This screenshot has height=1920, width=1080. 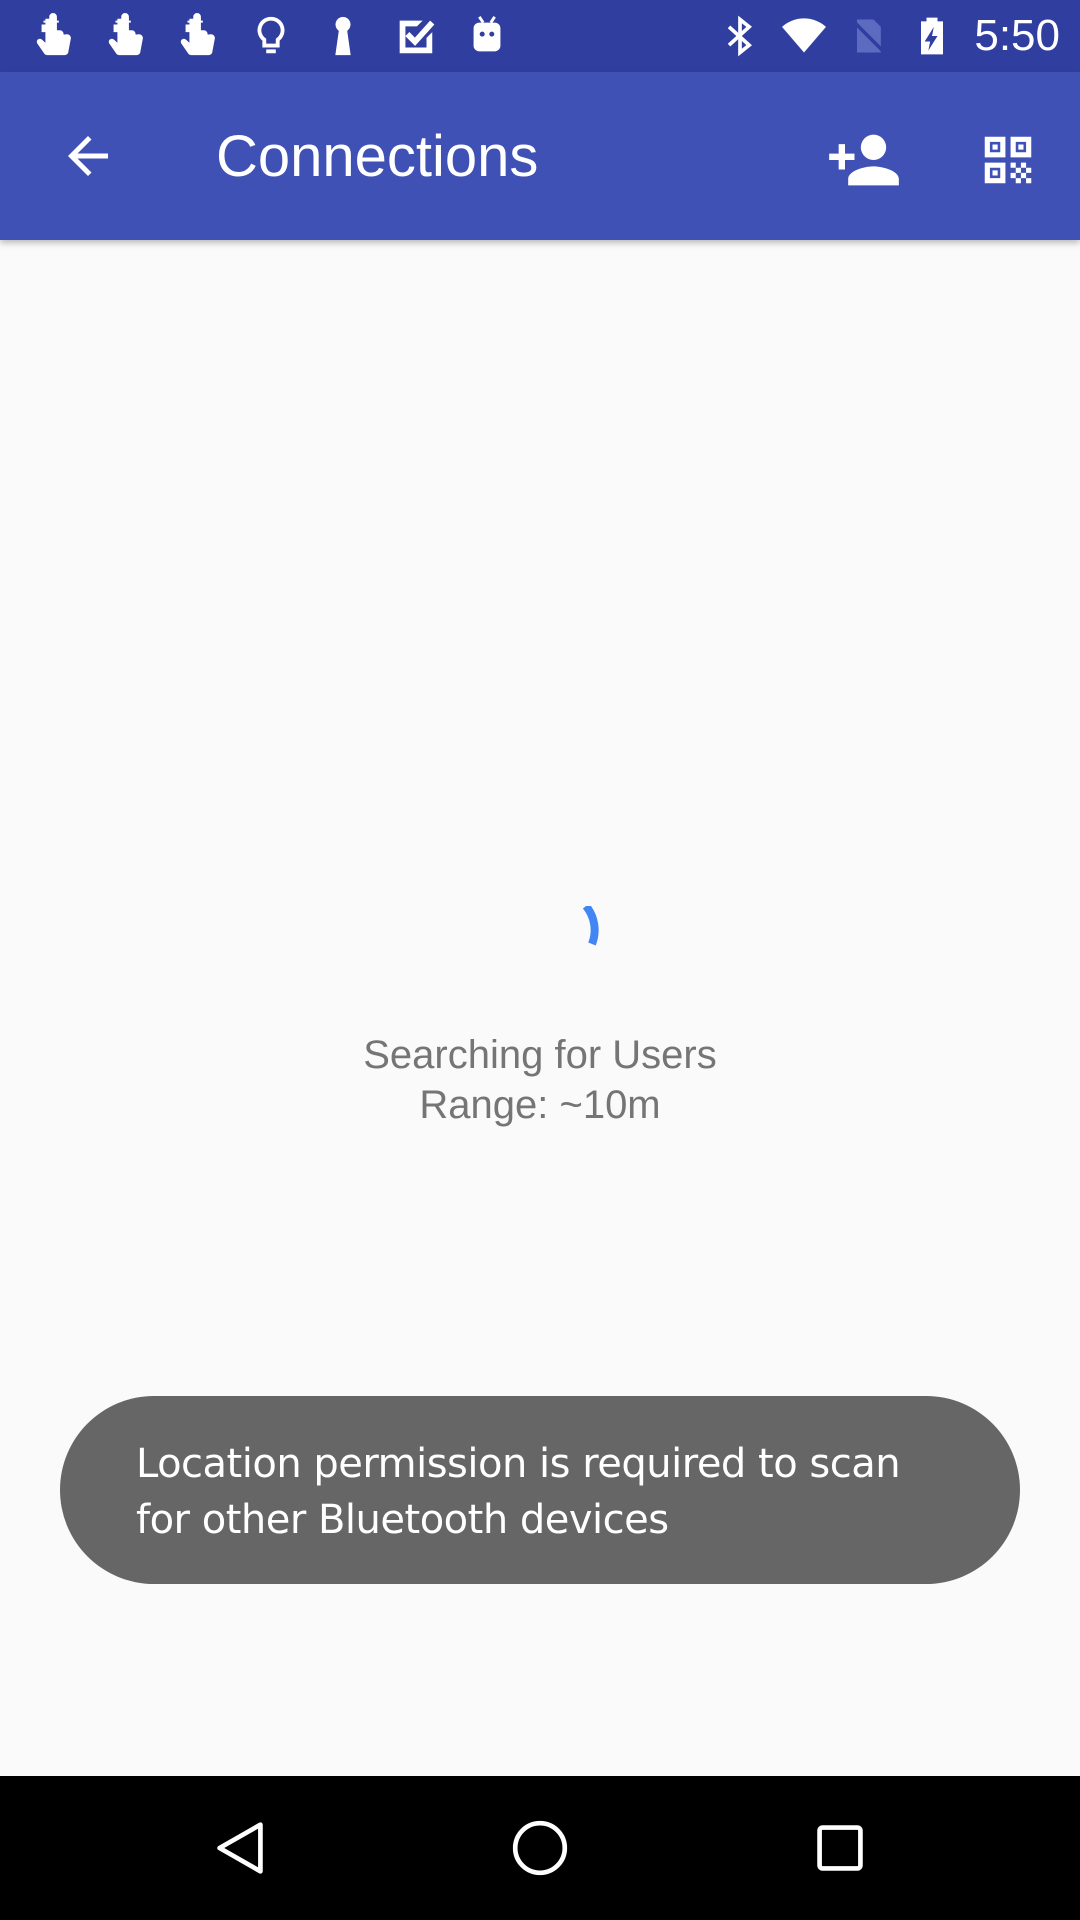 What do you see at coordinates (402, 1520) in the screenshot?
I see `toast-line-2: for other Bluetooth devices` at bounding box center [402, 1520].